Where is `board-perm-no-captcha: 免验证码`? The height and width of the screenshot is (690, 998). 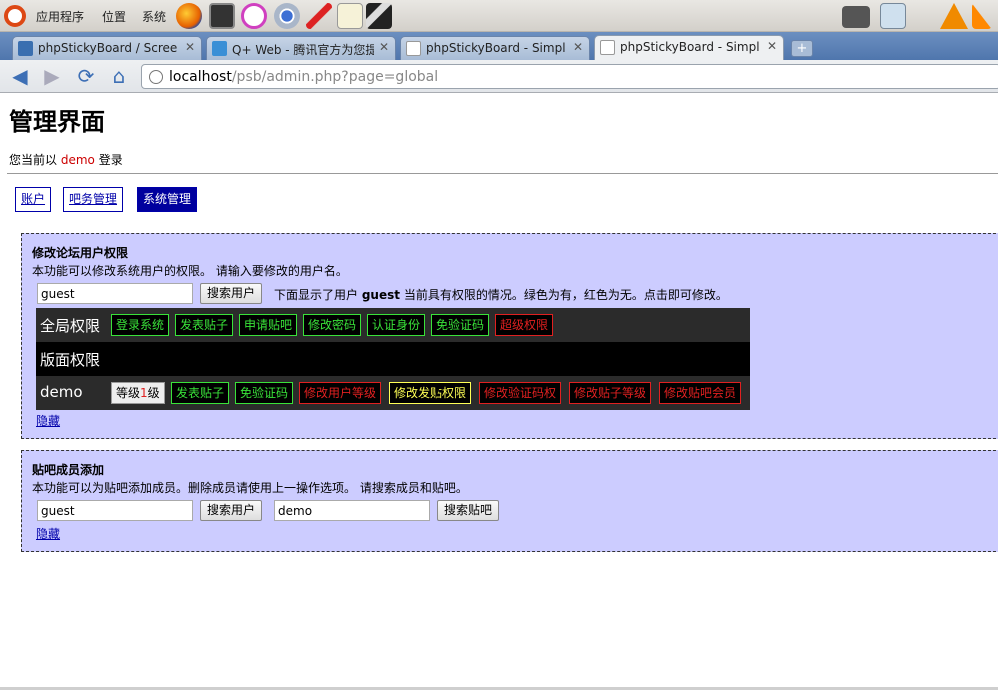 board-perm-no-captcha: 免验证码 is located at coordinates (264, 393).